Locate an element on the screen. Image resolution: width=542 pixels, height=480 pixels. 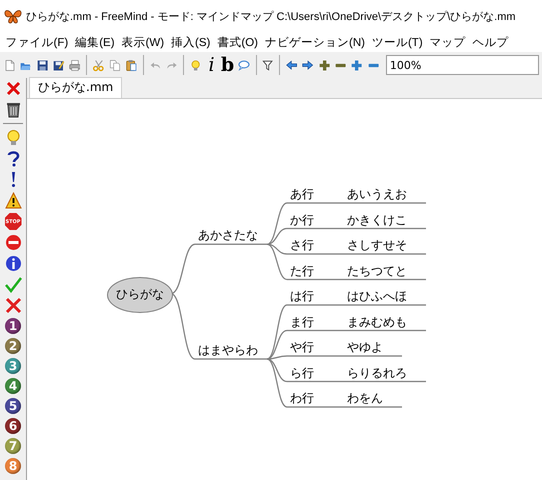
menu-item: ヘルプ is located at coordinates (490, 42).